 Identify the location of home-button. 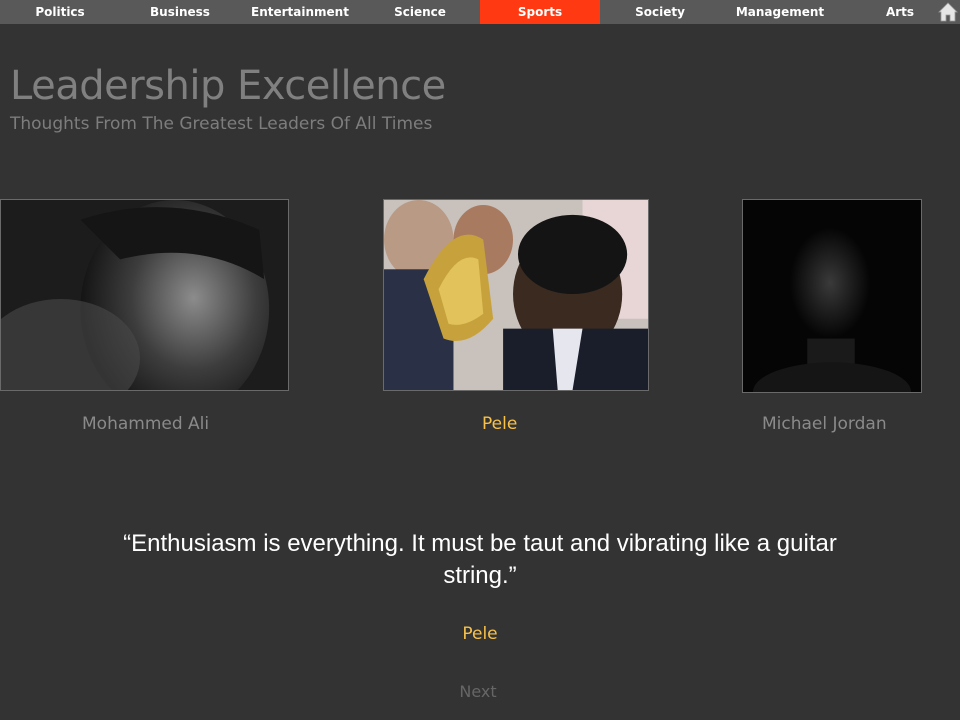
(948, 12).